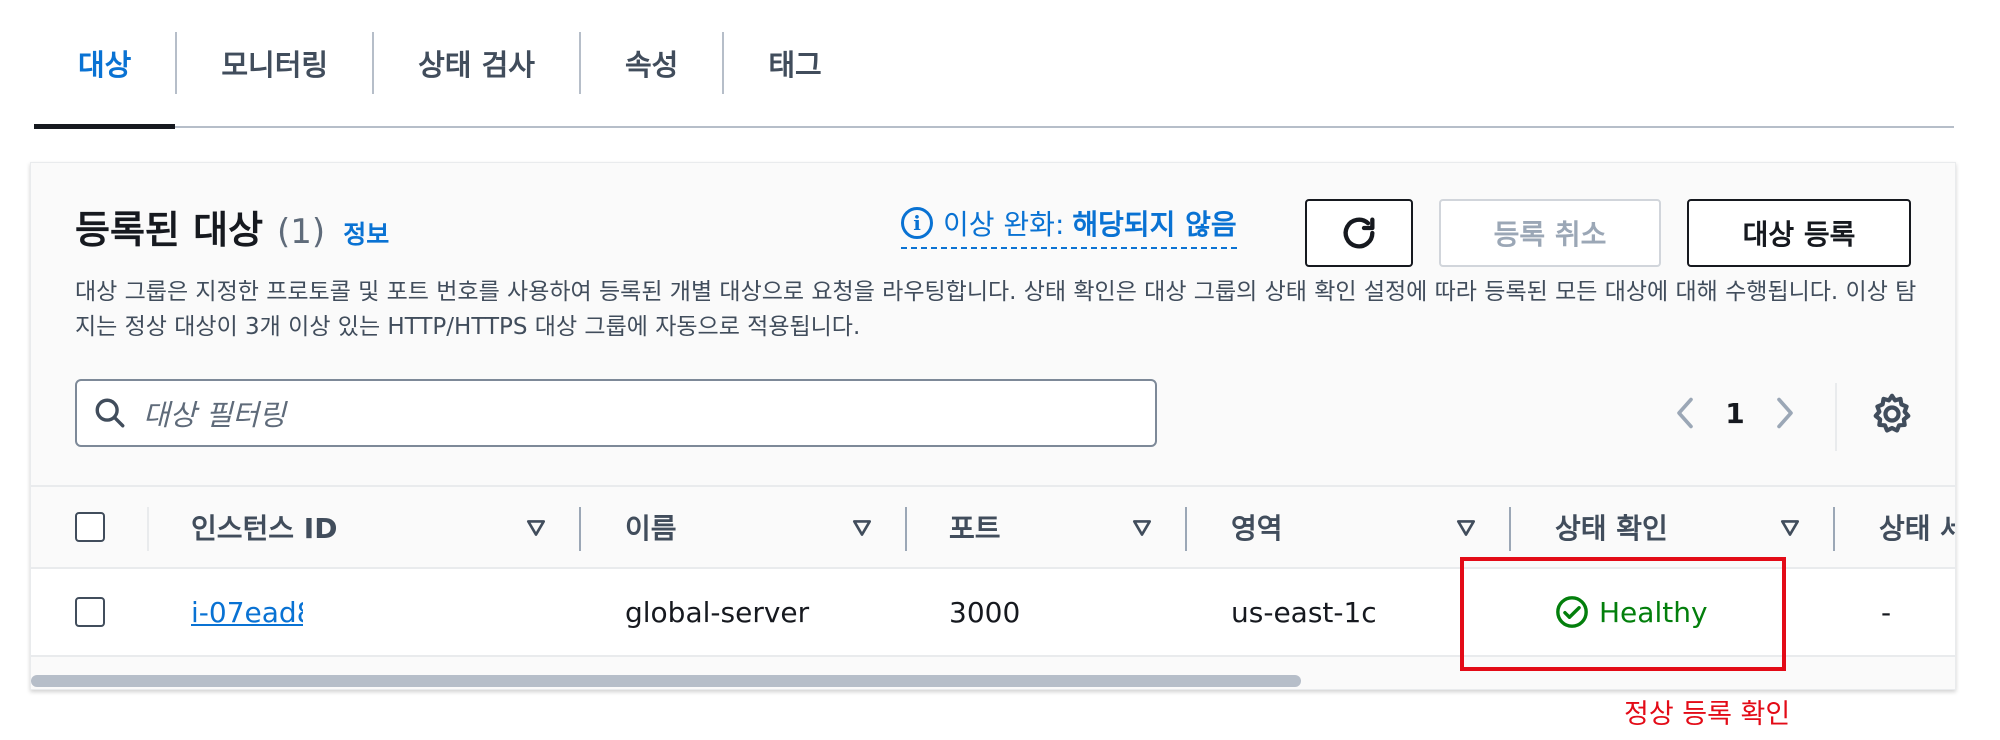  What do you see at coordinates (264, 527) in the screenshot?
I see `column-header-instance-id: 인스턴스 ID` at bounding box center [264, 527].